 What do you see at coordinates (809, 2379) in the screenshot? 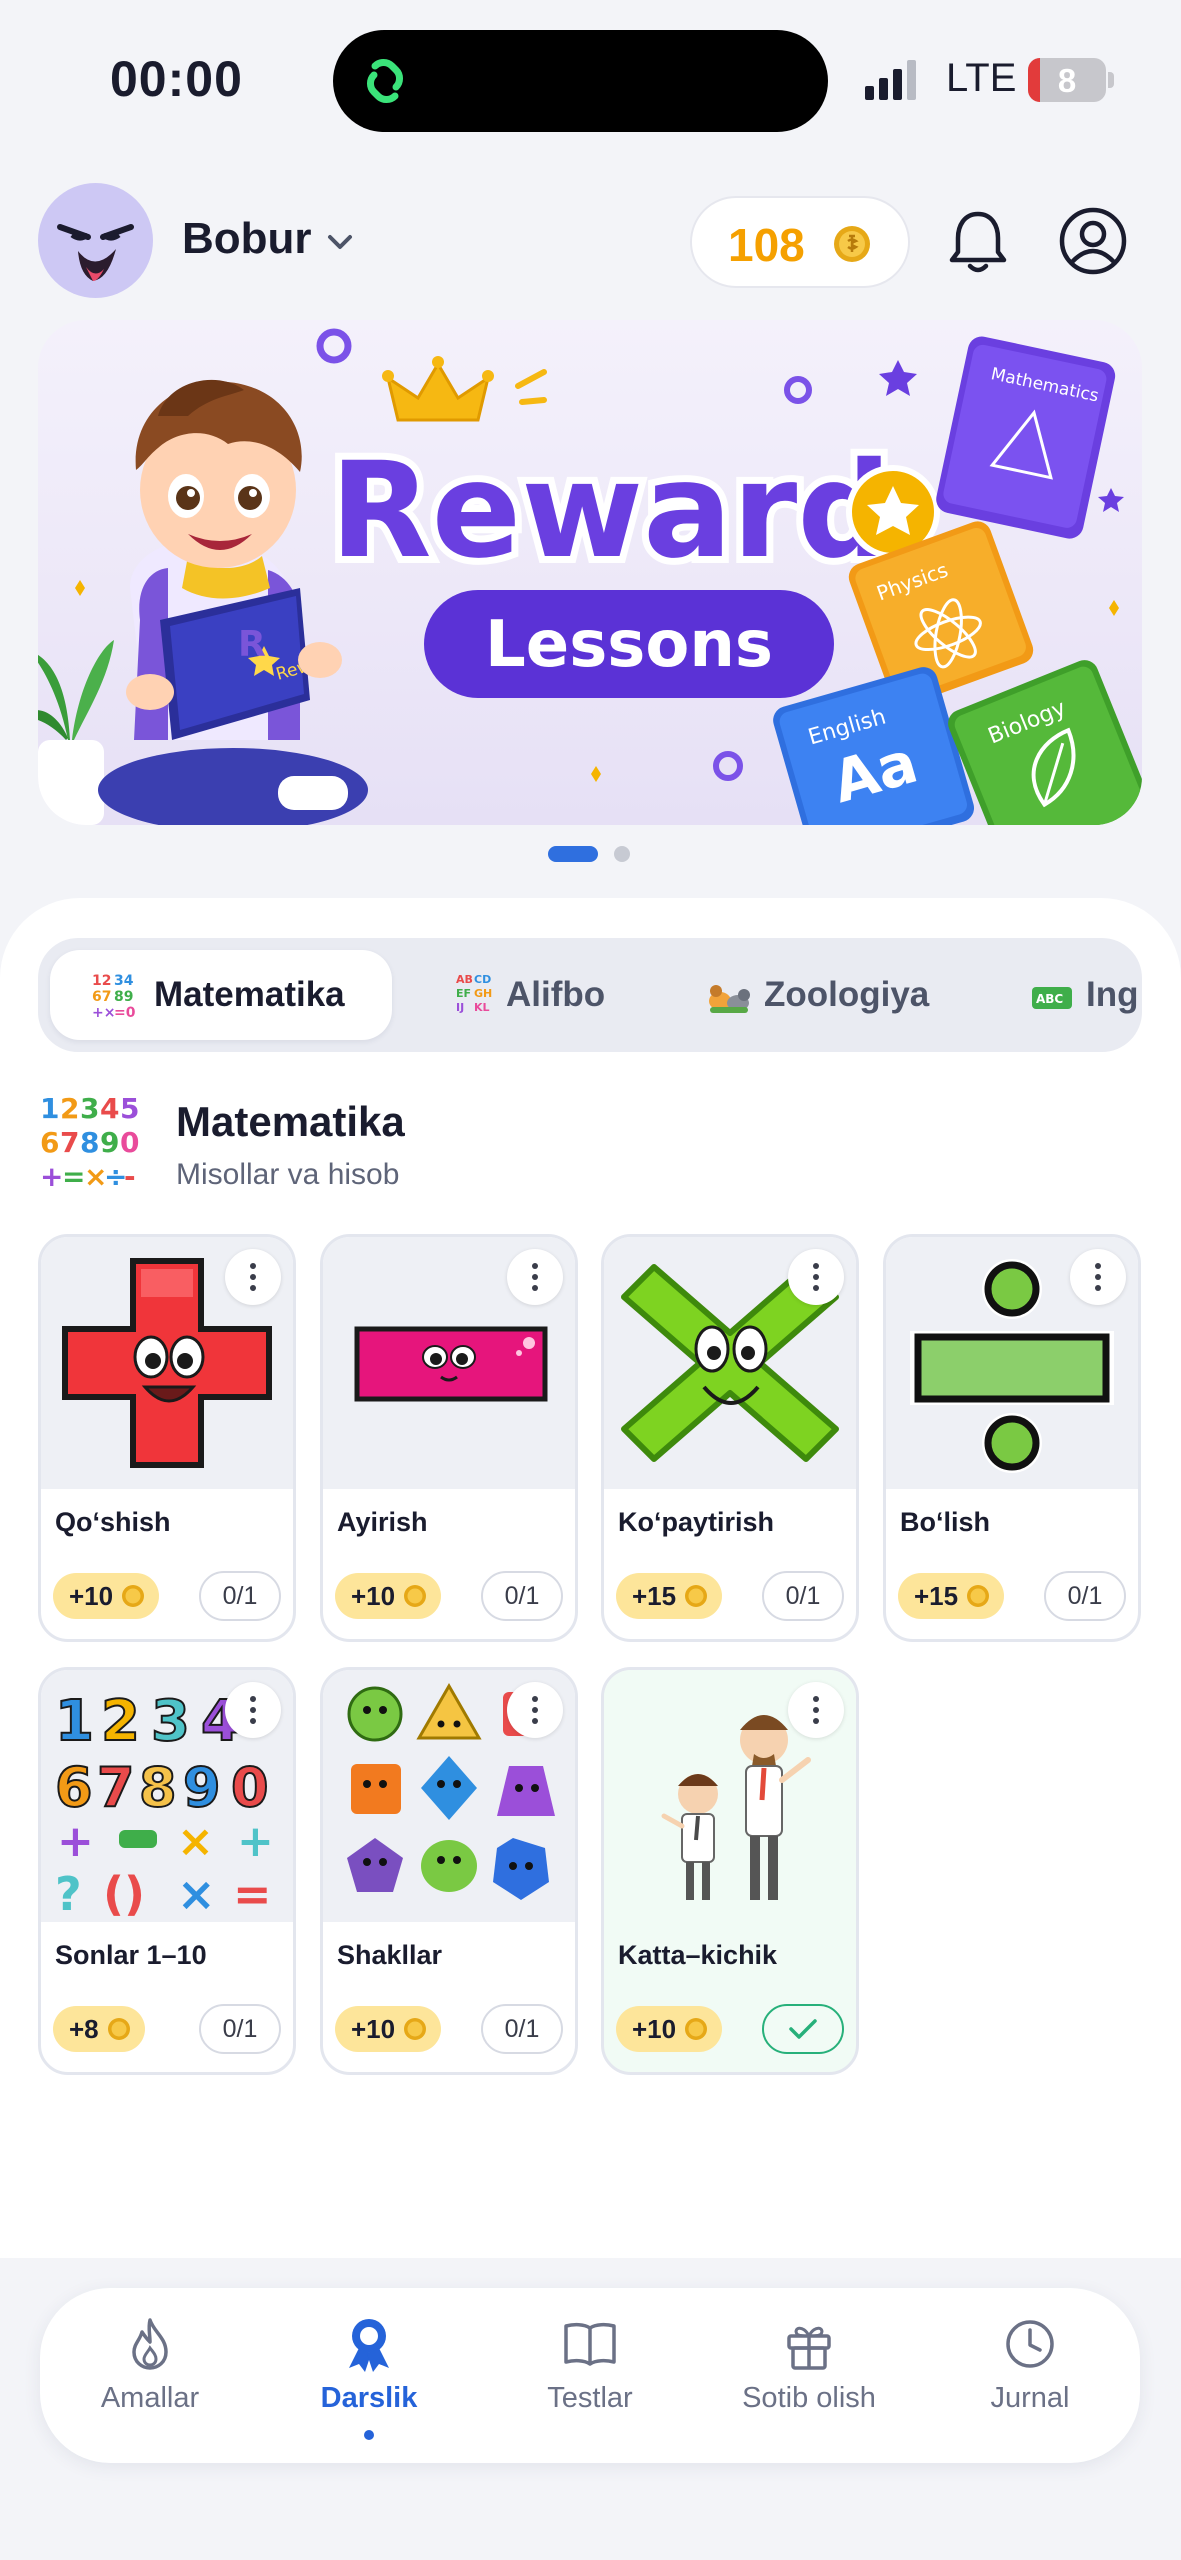
I see `nav-sotib-olish: Sotib olish` at bounding box center [809, 2379].